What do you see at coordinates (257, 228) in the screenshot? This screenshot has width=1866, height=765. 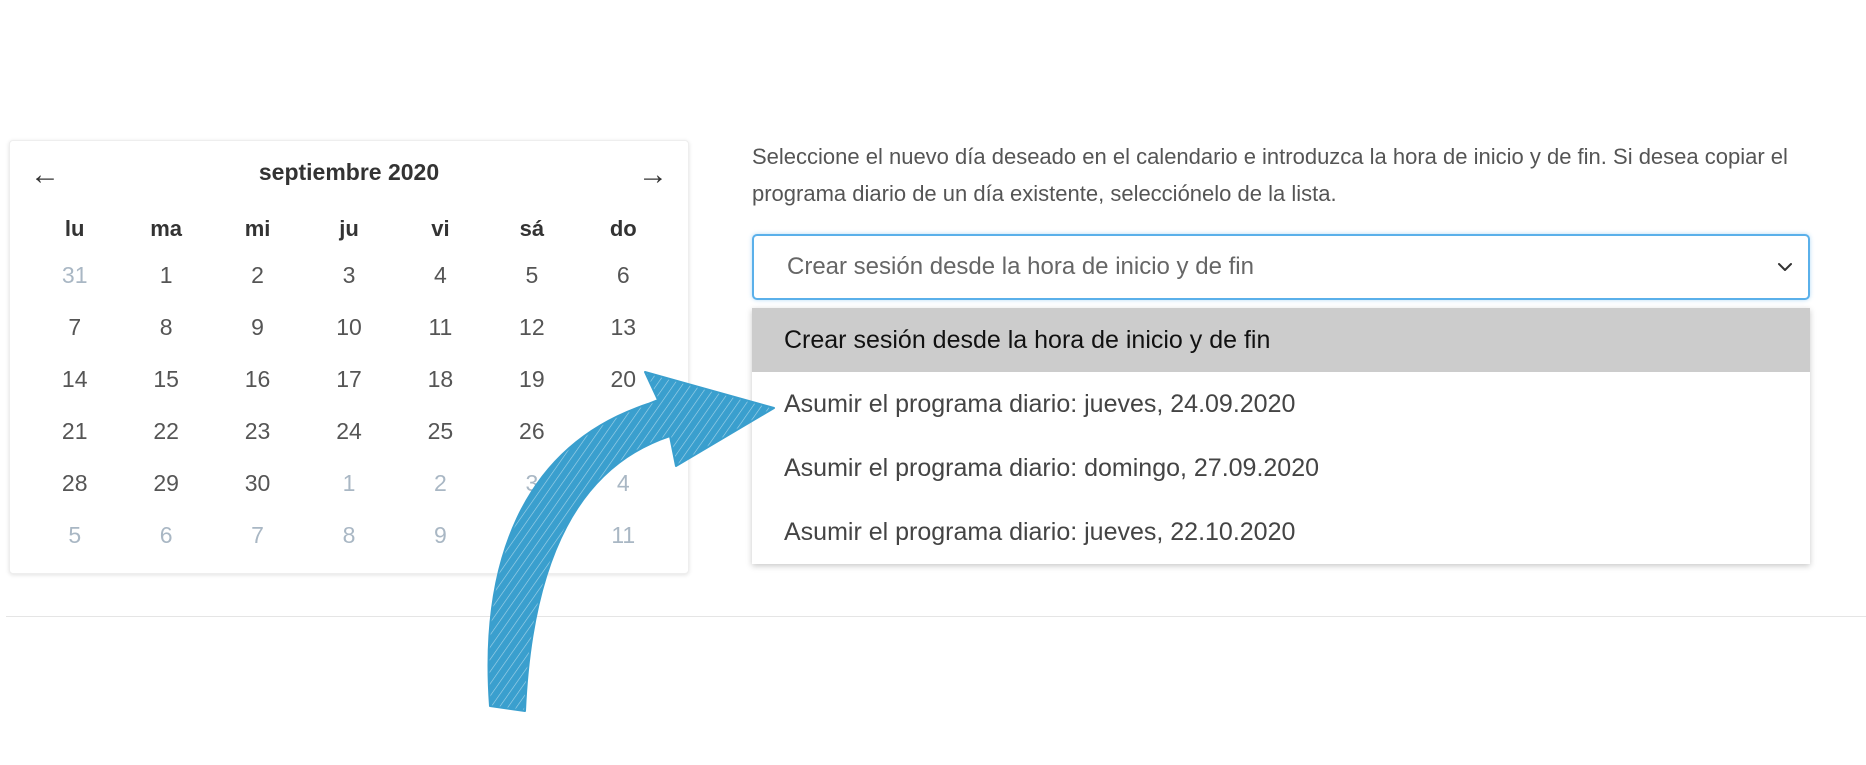 I see `weekday-header: mi` at bounding box center [257, 228].